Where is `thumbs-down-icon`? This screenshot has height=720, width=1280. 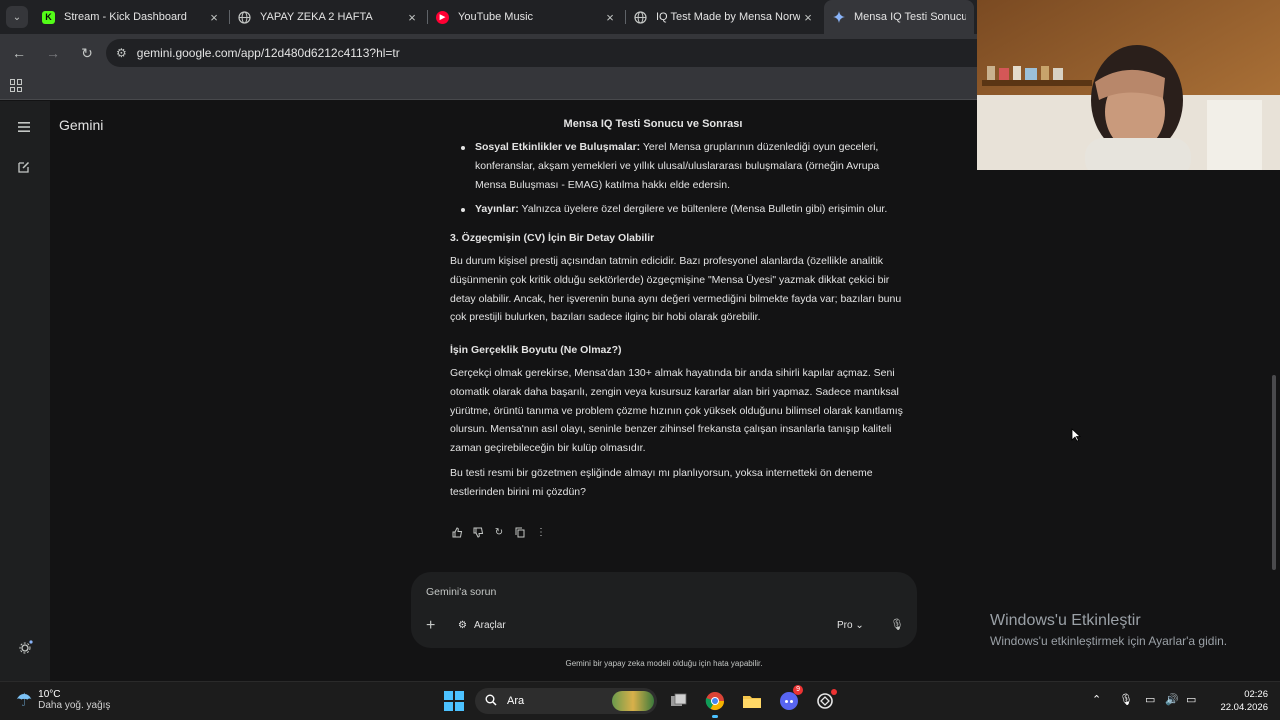
thumbs-down-icon is located at coordinates (478, 532).